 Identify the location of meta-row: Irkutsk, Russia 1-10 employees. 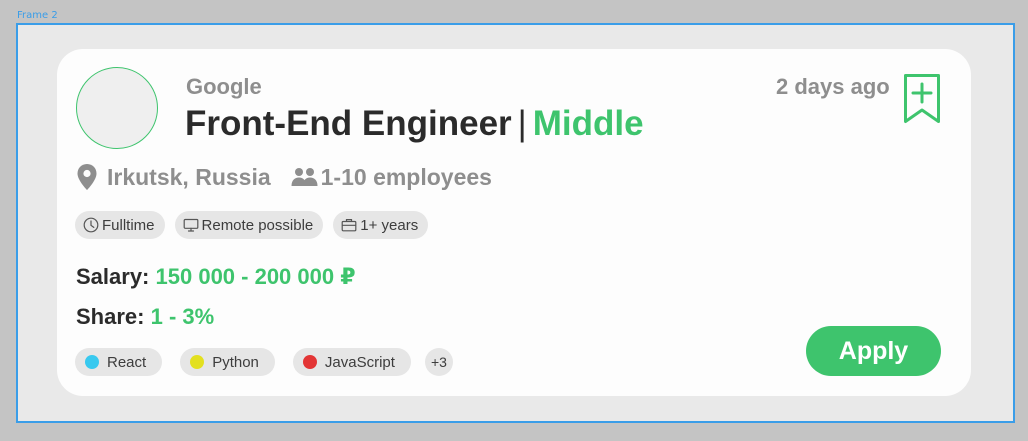
(284, 177).